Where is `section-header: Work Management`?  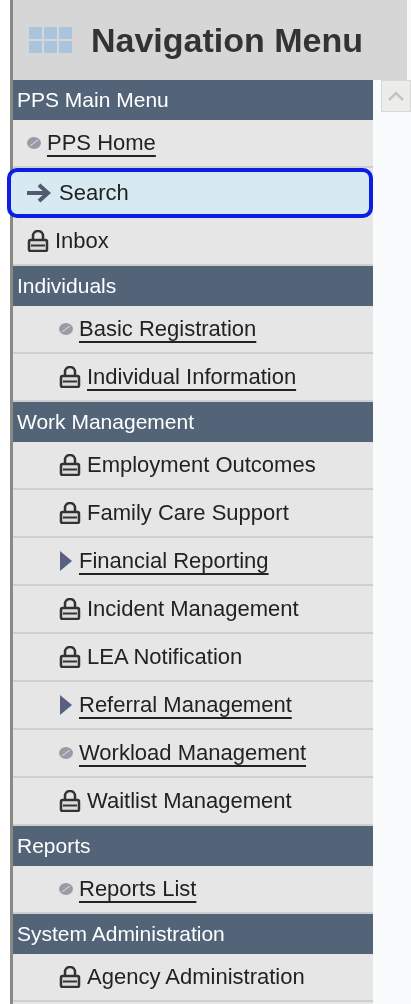
section-header: Work Management is located at coordinates (193, 422).